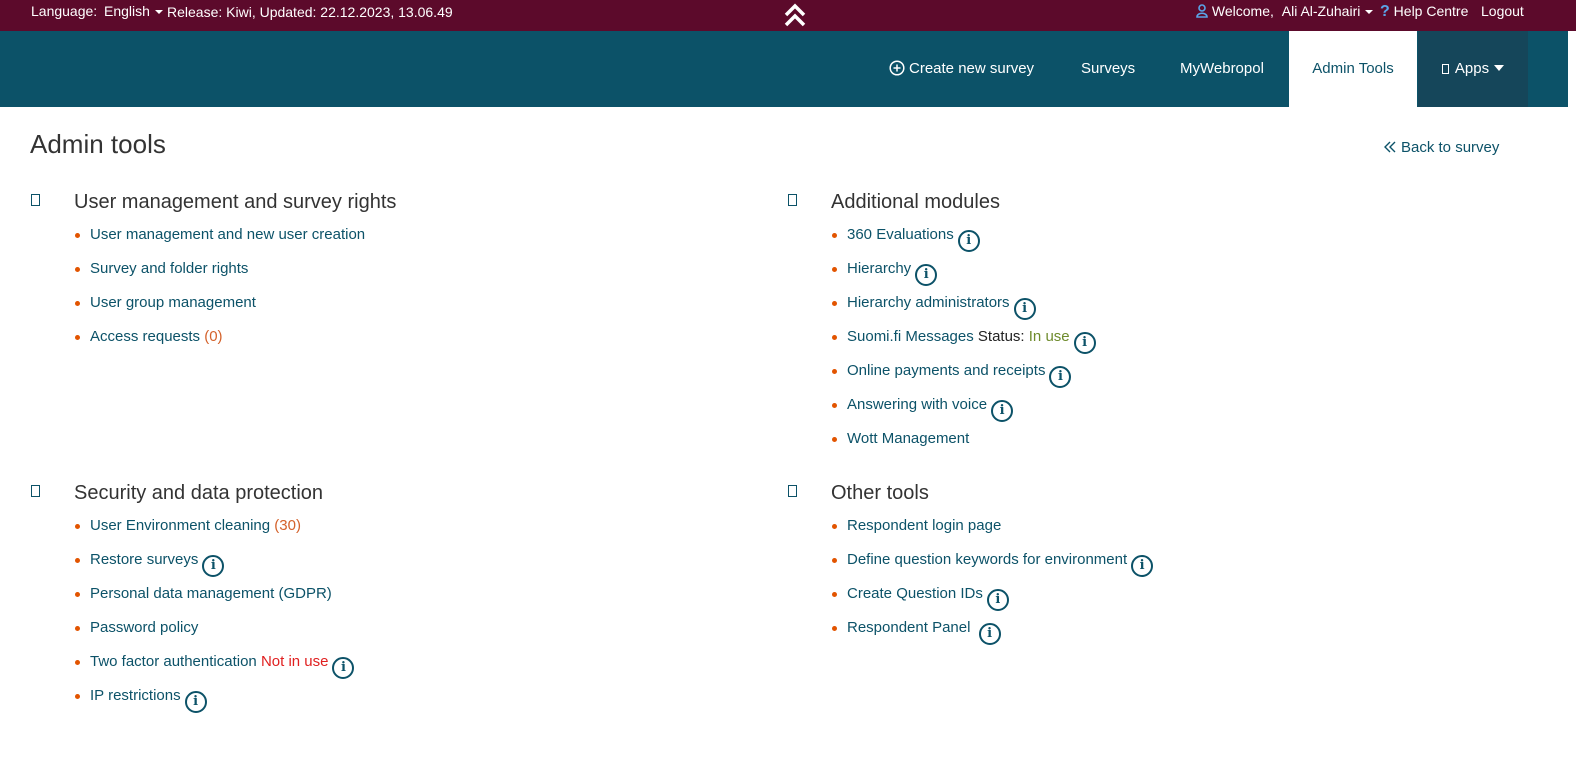  I want to click on list-item: Online payments and receipts i, so click(963, 378).